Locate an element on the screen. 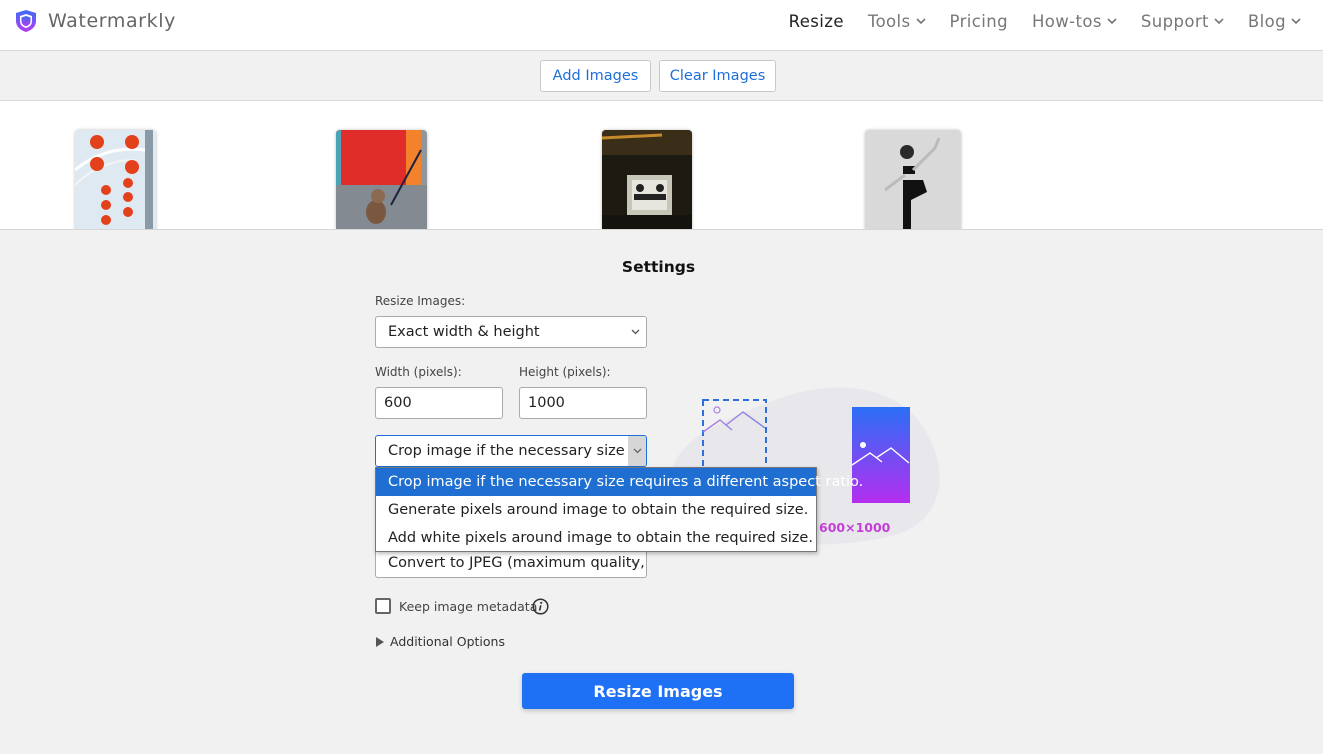  thumbnail-lanterns is located at coordinates (115, 179).